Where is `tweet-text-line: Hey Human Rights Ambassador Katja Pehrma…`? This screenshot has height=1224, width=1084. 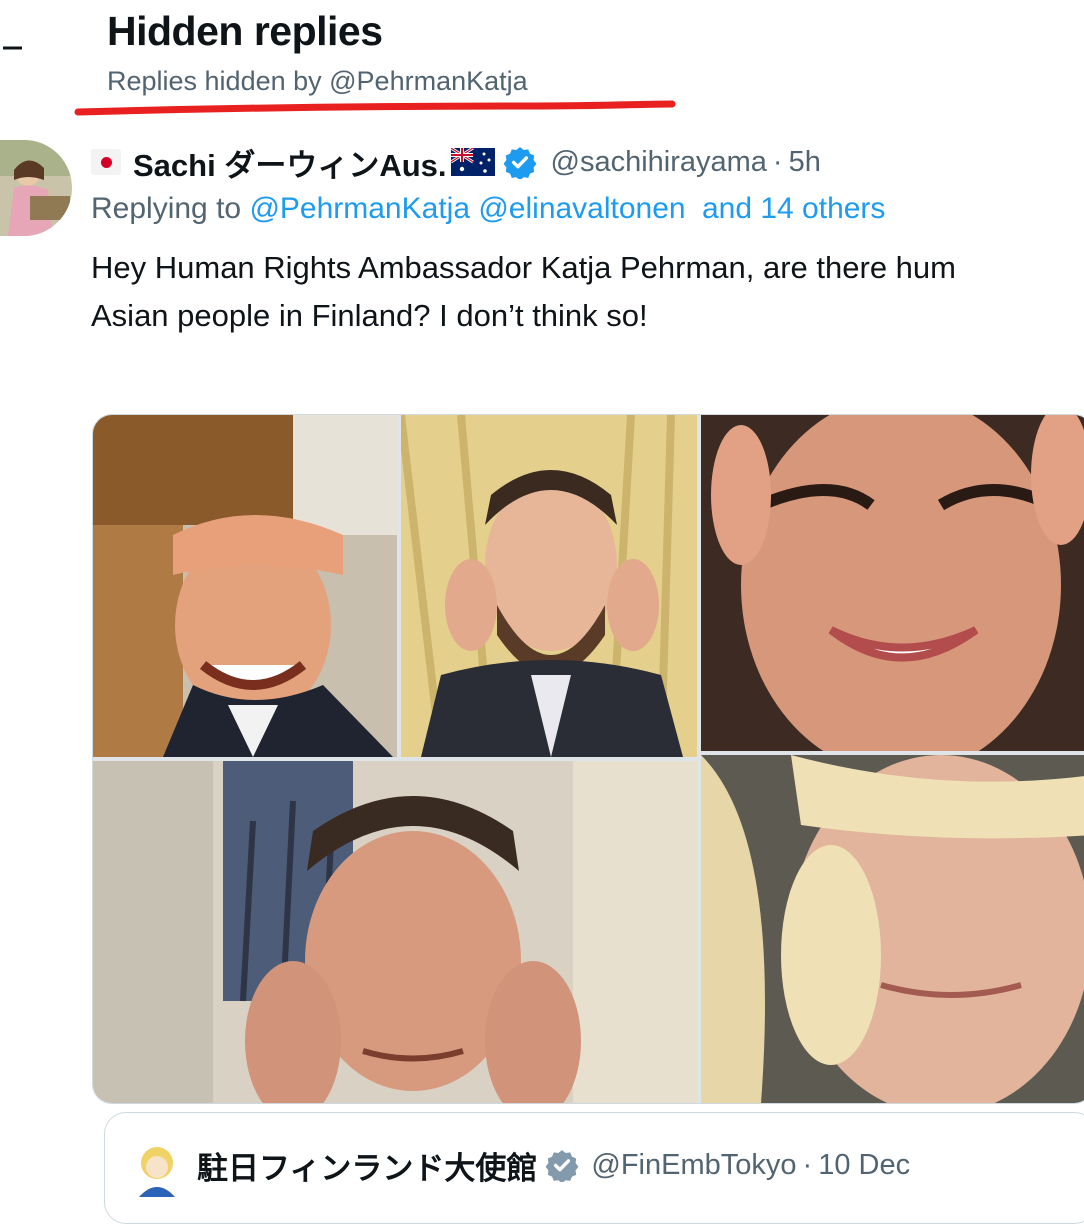 tweet-text-line: Hey Human Rights Ambassador Katja Pehrma… is located at coordinates (523, 267).